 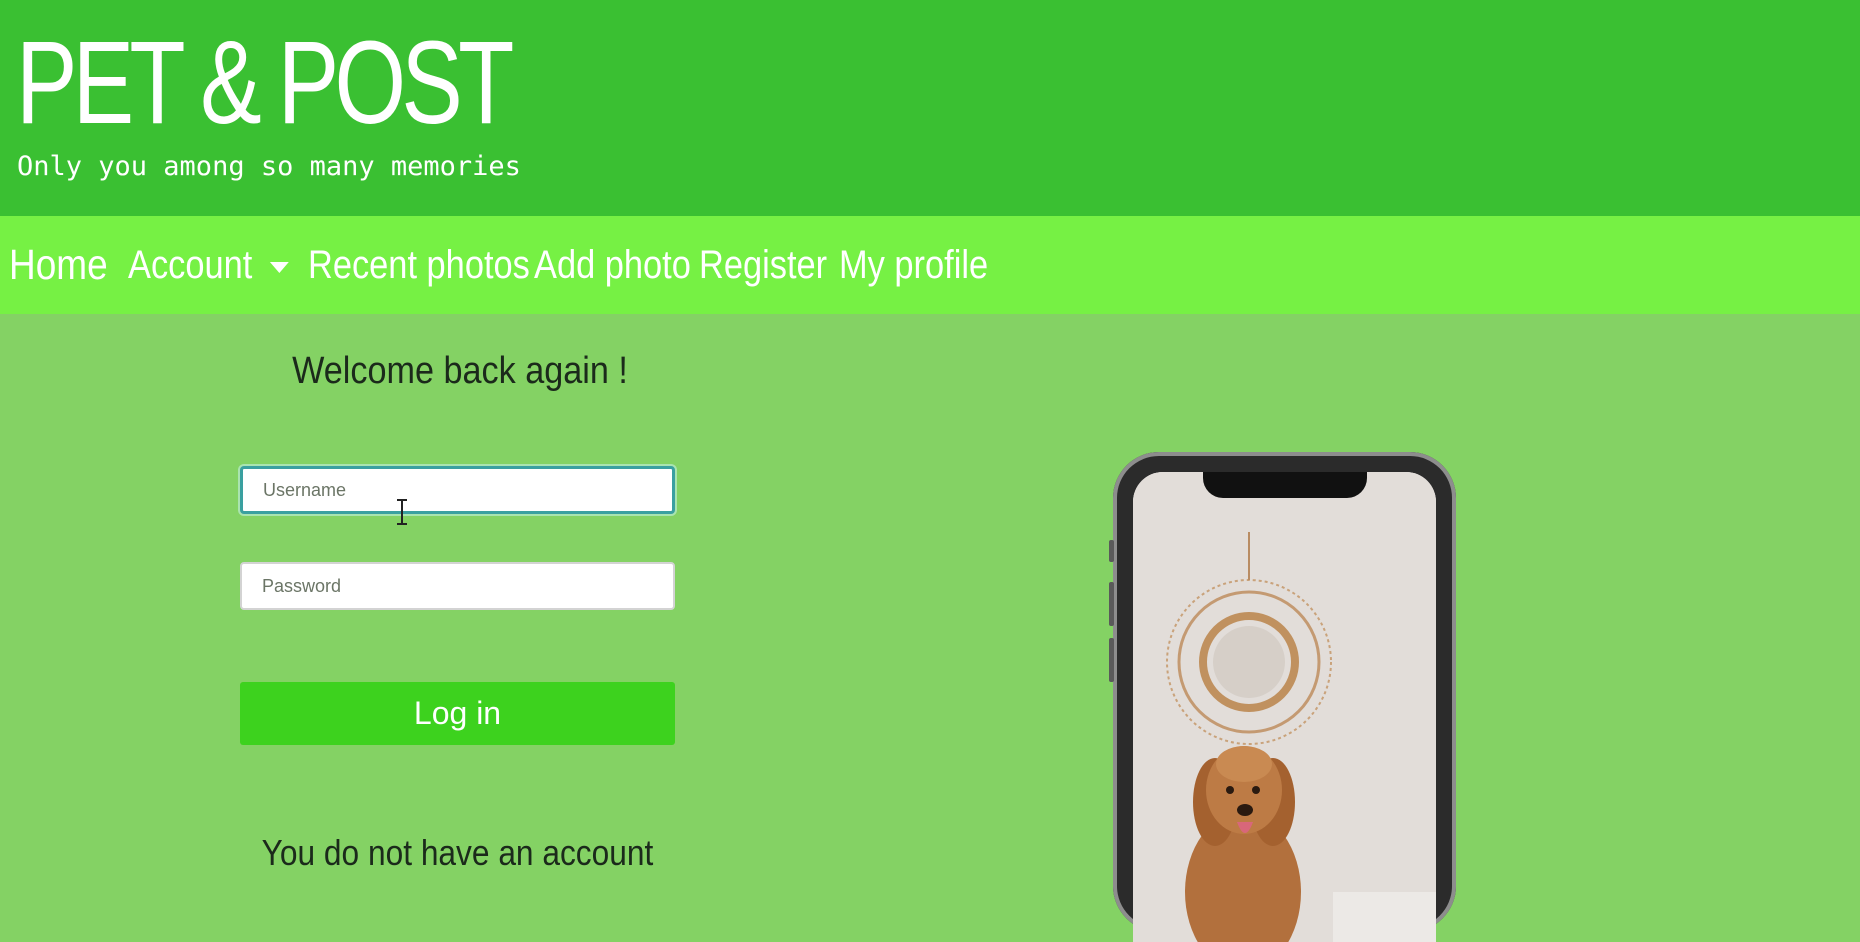 I want to click on nav-register-link: Register, so click(x=763, y=265).